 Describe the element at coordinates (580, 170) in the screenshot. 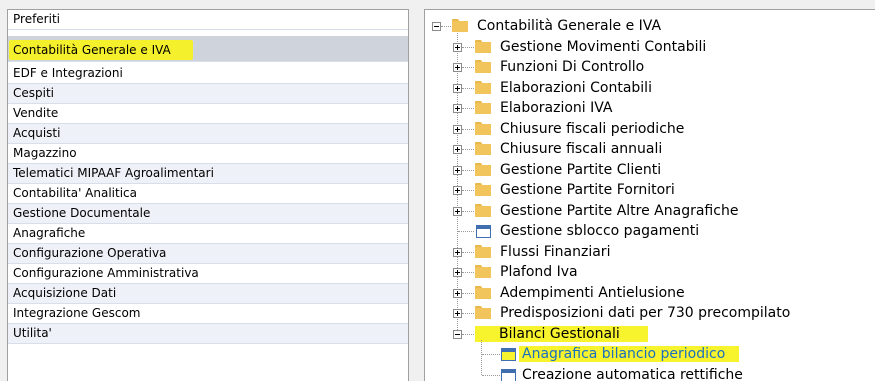

I see `tree-node-7: Gestione Partite Clienti` at that location.